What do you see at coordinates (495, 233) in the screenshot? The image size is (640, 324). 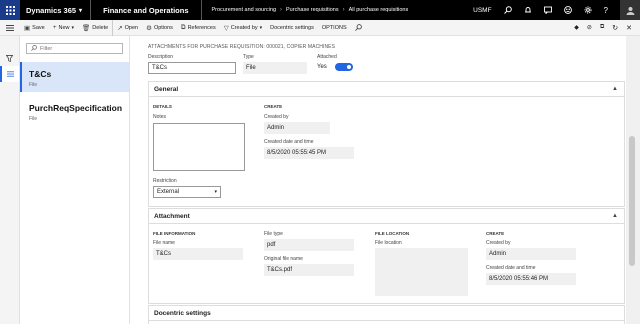 I see `create-heading: CREATE` at bounding box center [495, 233].